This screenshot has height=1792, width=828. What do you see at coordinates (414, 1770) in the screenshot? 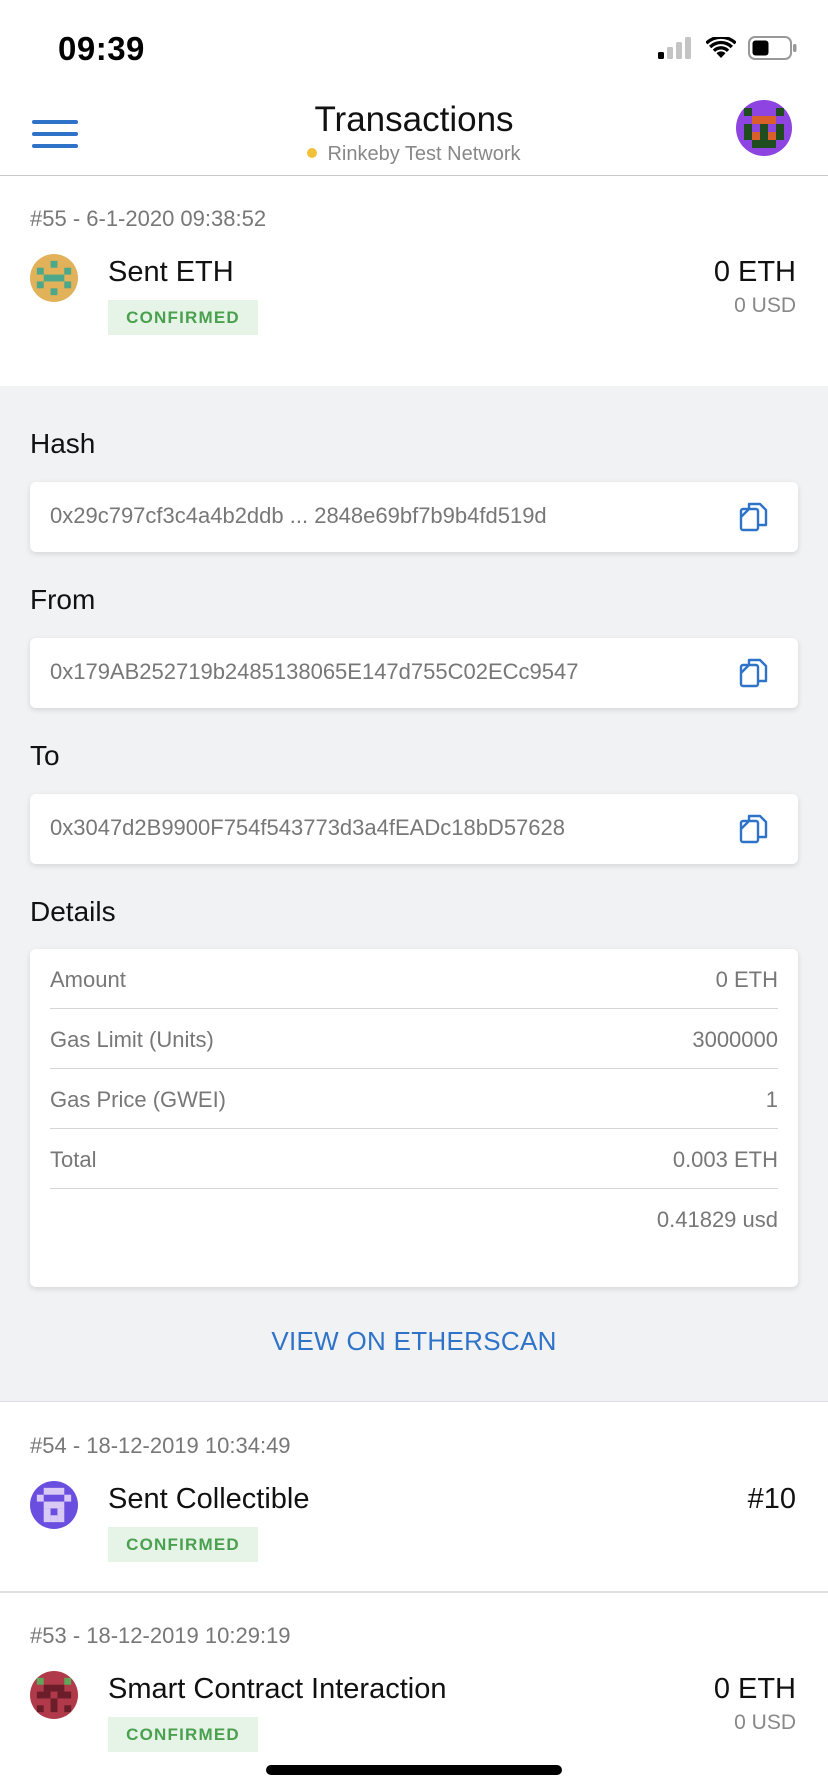
I see `home-indicator` at bounding box center [414, 1770].